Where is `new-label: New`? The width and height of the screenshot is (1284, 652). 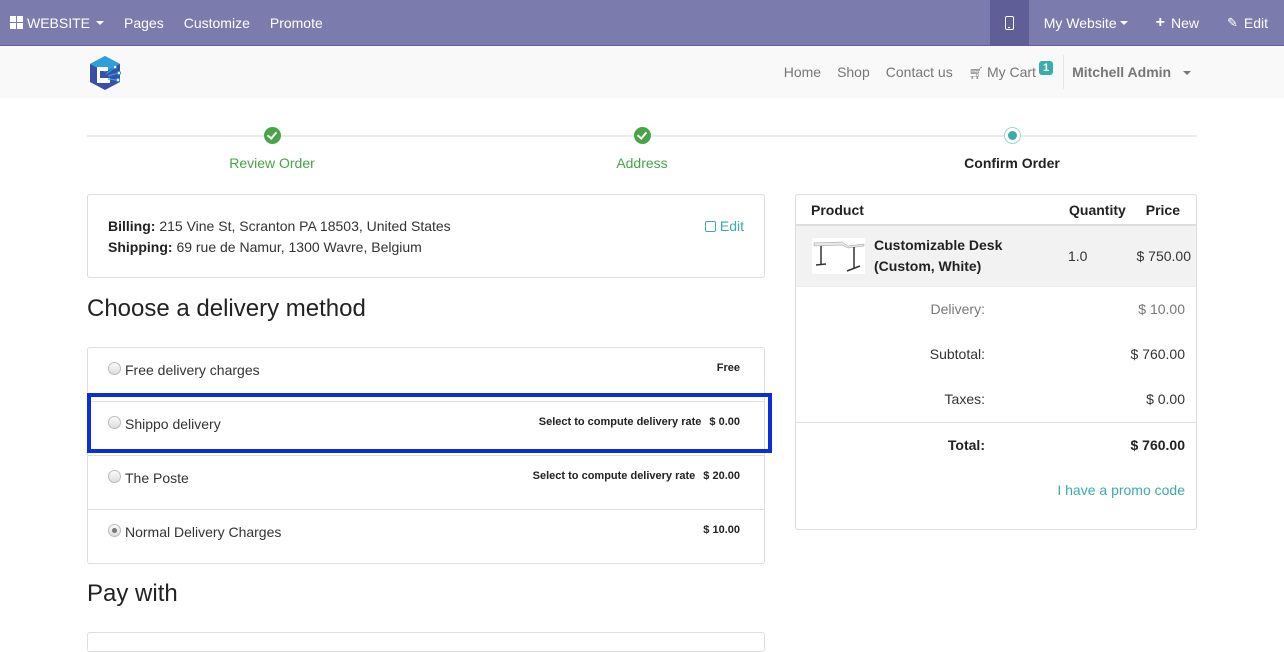
new-label: New is located at coordinates (1184, 22).